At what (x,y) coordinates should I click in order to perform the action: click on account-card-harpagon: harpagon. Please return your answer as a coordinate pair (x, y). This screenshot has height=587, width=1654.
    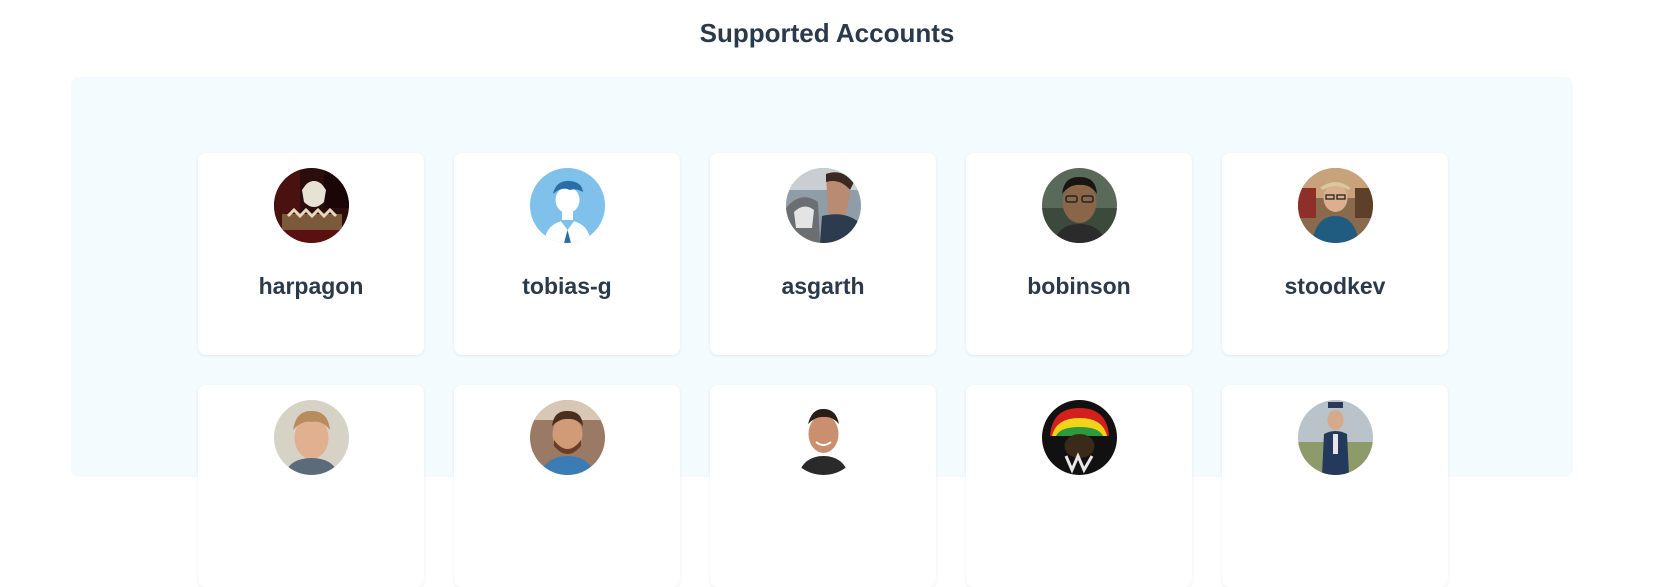
    Looking at the image, I should click on (311, 254).